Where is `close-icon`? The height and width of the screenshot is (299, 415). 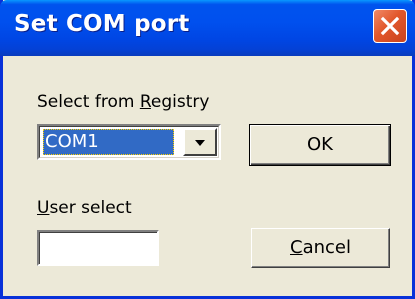
close-icon is located at coordinates (390, 26).